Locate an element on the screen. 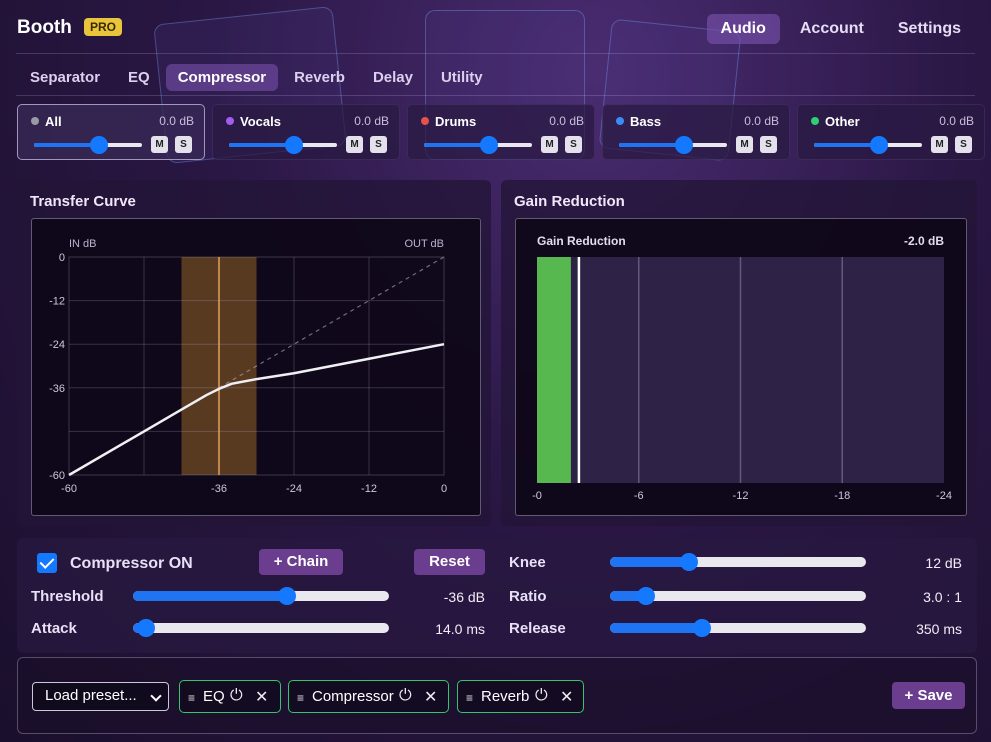 The image size is (991, 742). tab-delay: Delay is located at coordinates (393, 77).